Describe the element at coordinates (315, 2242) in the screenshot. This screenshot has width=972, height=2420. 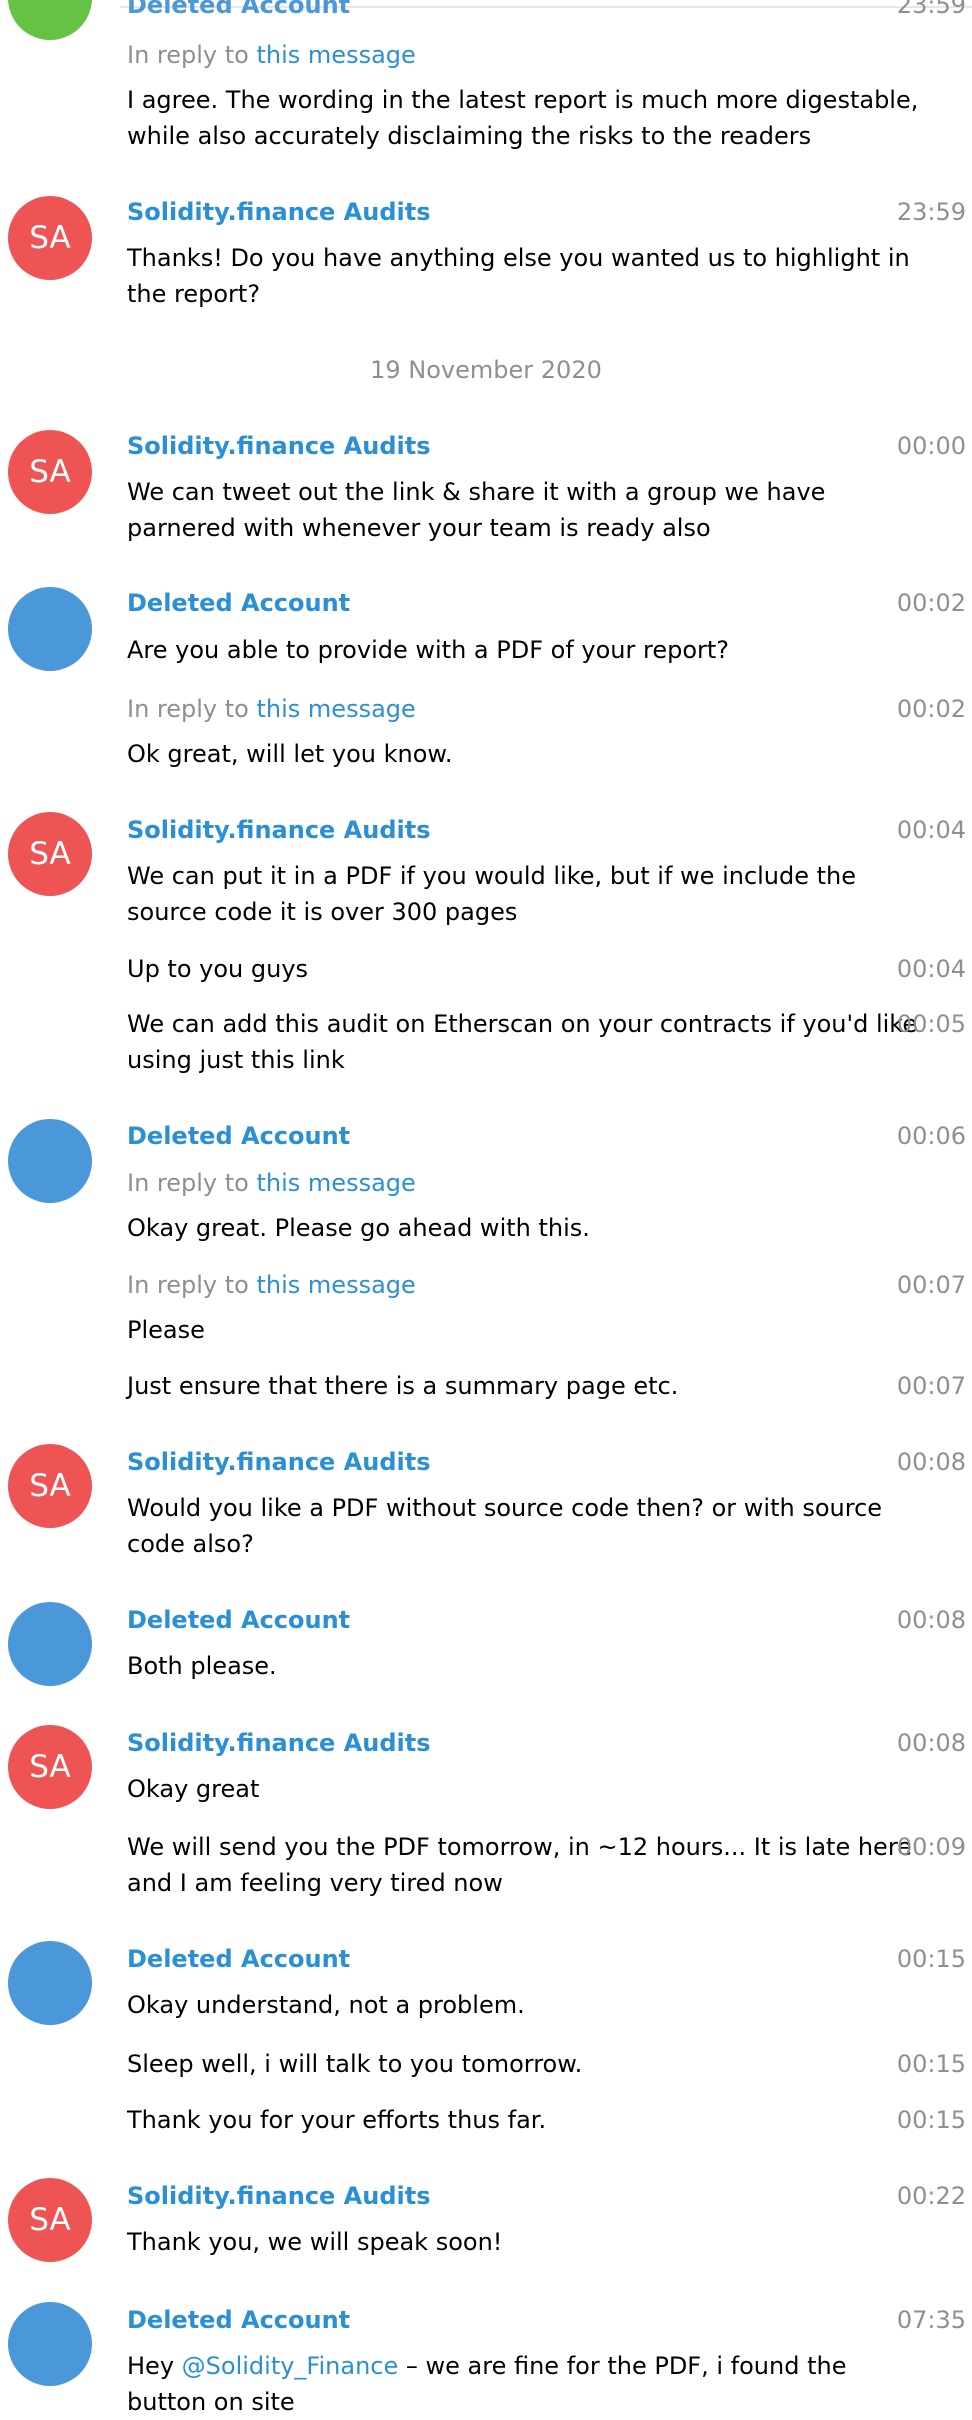
I see `message-text: Thank you, we will speak soon!` at that location.